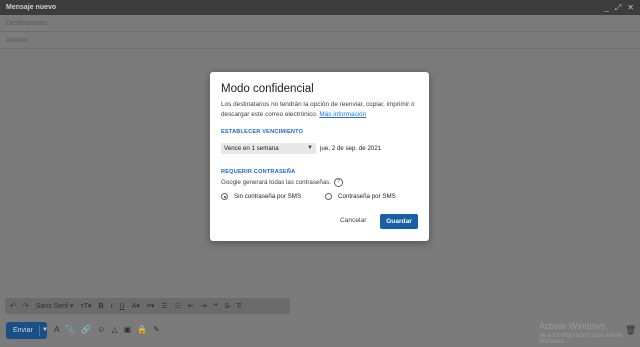 The width and height of the screenshot is (640, 347). What do you see at coordinates (122, 306) in the screenshot?
I see `underline-icon: U` at bounding box center [122, 306].